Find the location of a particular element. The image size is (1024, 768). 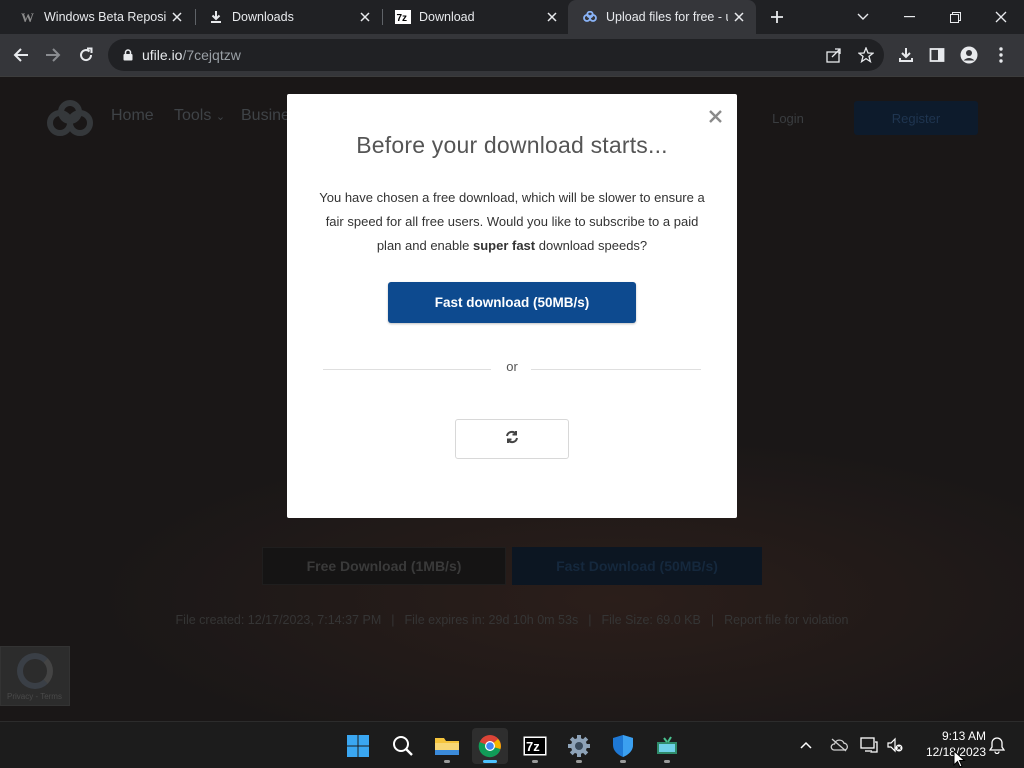

nav-tools: Tools ⌄ is located at coordinates (199, 116).